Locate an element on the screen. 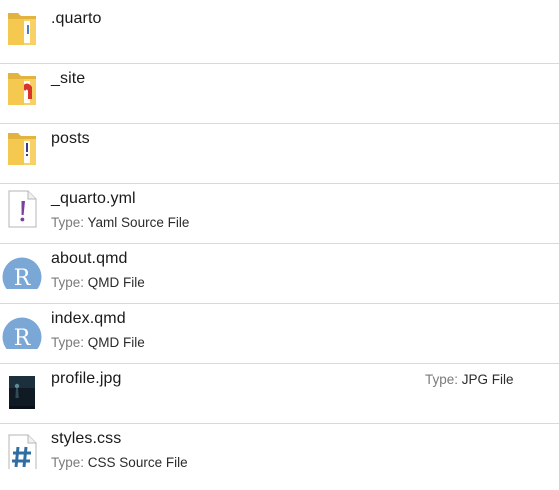 Image resolution: width=559 pixels, height=490 pixels. list-item-index-qmd: R index.qmd Type: QMD File is located at coordinates (279, 329).